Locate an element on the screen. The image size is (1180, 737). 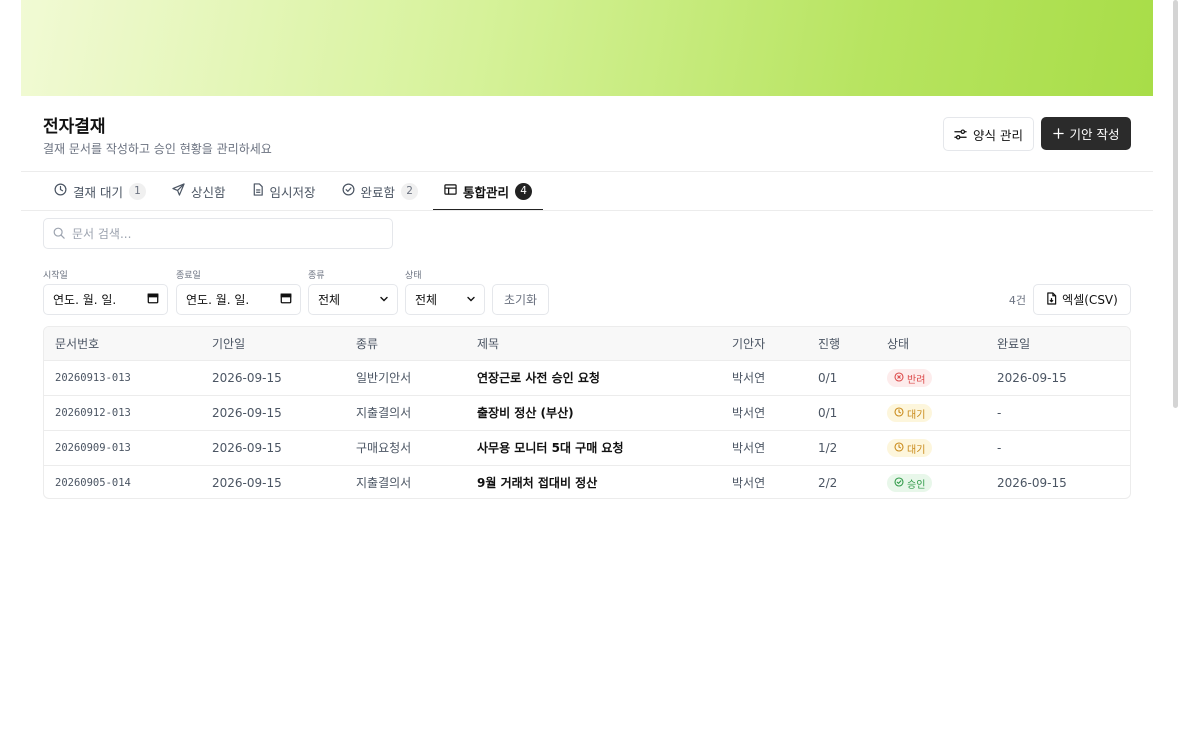
tab-pending-approval: 결재 대기 1 is located at coordinates (100, 191).